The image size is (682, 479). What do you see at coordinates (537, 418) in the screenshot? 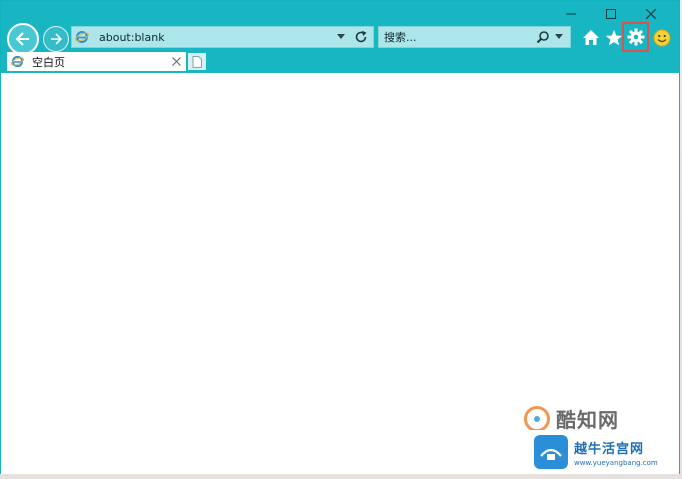
I see `kuzhi-logo-icon` at bounding box center [537, 418].